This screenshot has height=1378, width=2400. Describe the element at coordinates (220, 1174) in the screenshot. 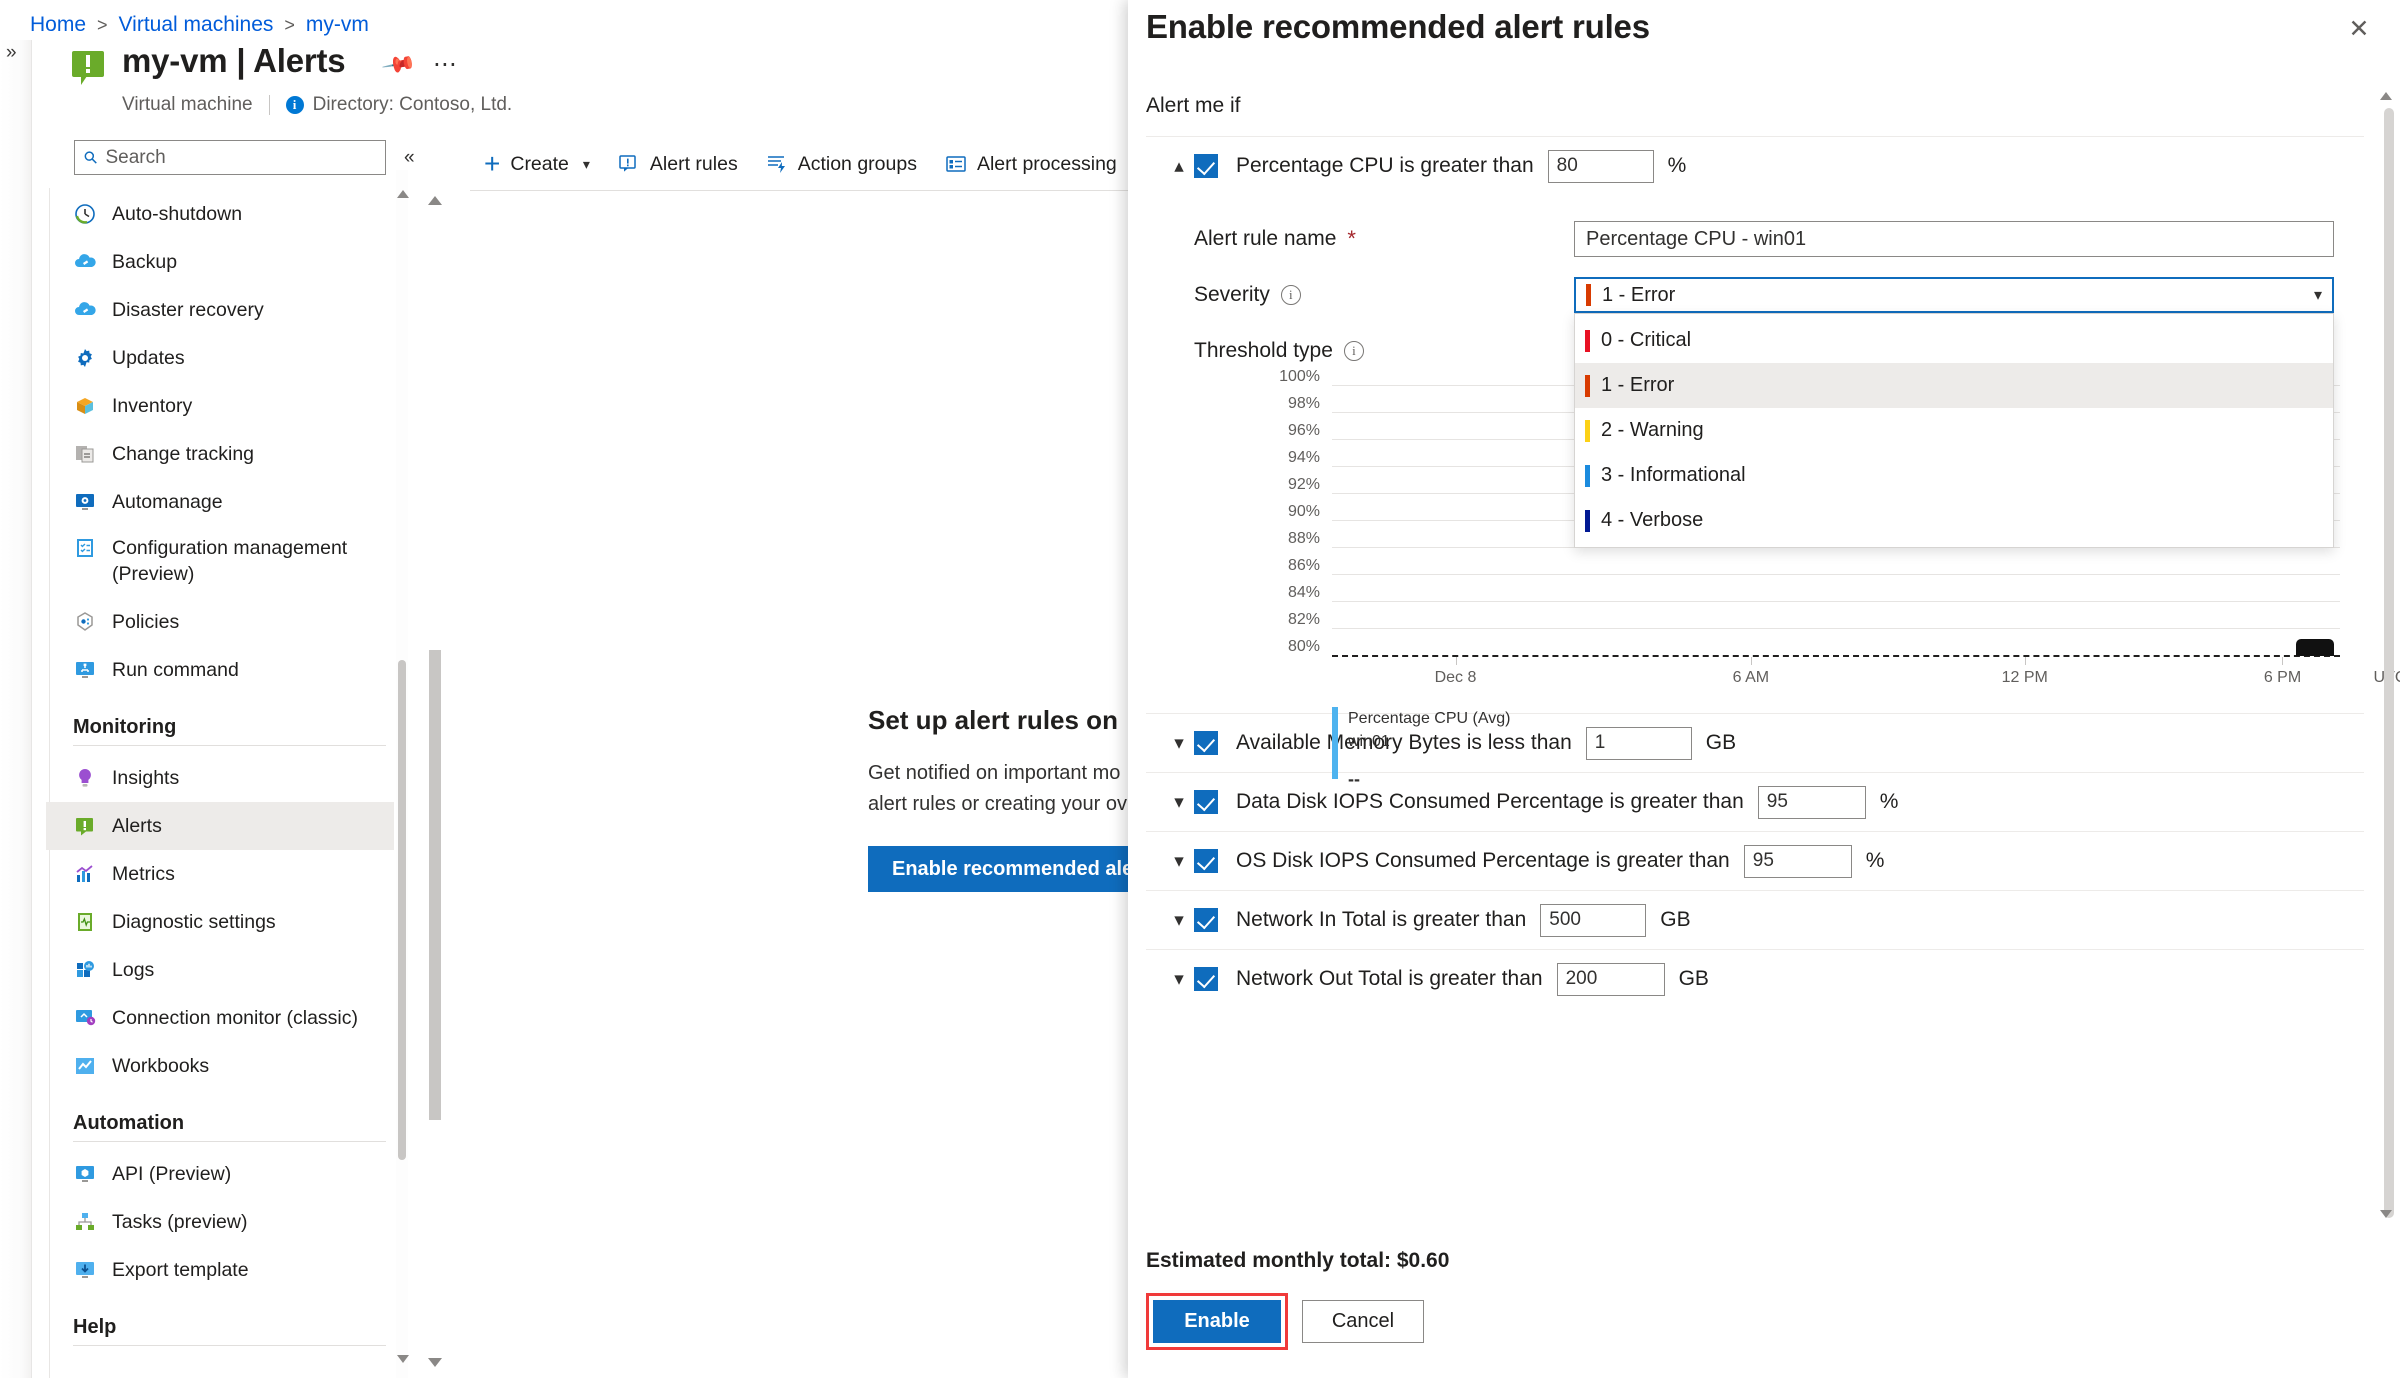

I see `sidebar-item-api-preview: API (Preview)` at that location.